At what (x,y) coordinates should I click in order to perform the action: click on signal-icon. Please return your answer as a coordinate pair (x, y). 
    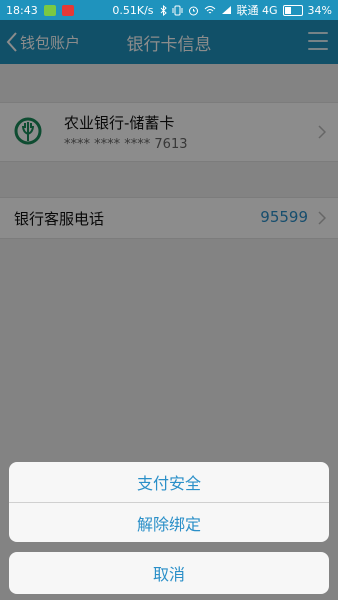
    Looking at the image, I should click on (226, 10).